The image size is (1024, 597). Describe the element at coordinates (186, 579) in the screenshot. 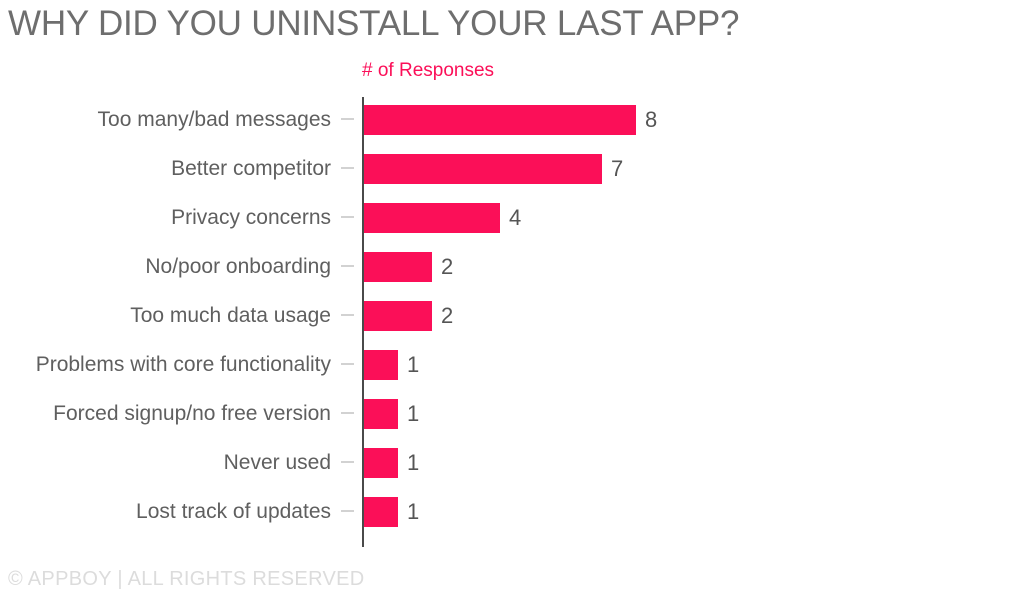

I see `copyright-footer: © APPBOY | ALL RIGHTS RESERVED` at that location.